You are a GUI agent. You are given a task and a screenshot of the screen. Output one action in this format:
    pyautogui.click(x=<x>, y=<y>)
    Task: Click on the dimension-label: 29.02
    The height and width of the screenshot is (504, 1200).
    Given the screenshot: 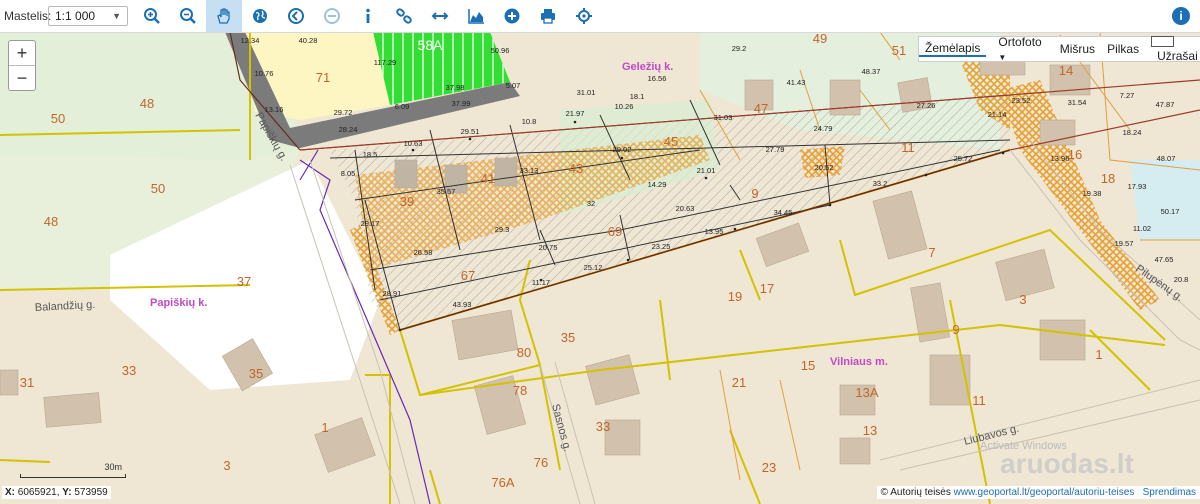 What is the action you would take?
    pyautogui.click(x=622, y=149)
    